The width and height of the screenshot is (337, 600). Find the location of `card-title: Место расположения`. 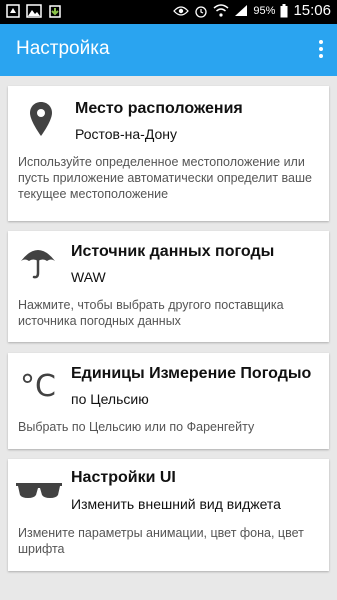

card-title: Место расположения is located at coordinates (159, 108).